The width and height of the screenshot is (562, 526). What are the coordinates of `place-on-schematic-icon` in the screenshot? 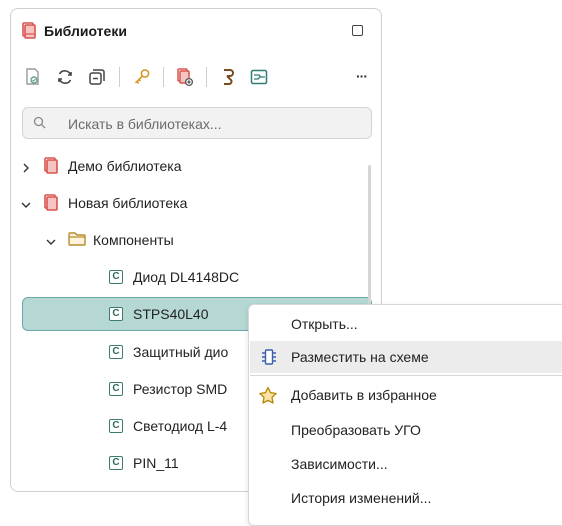 It's located at (269, 359).